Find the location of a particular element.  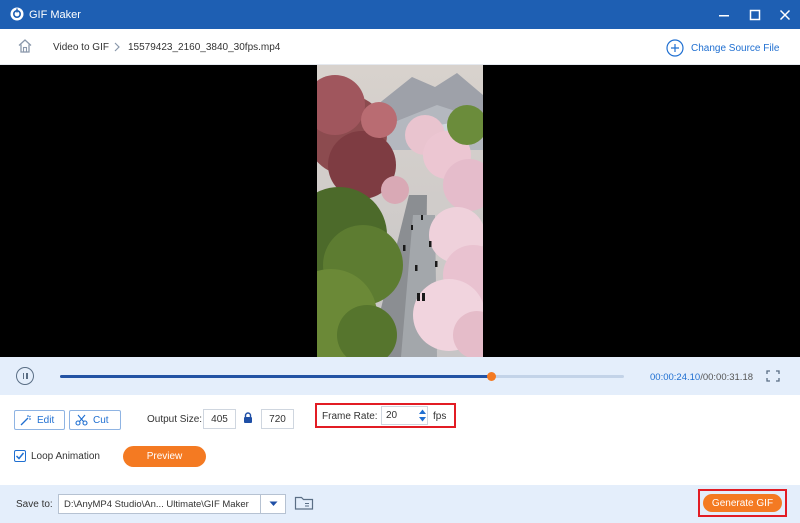

maximize-icon is located at coordinates (755, 15).